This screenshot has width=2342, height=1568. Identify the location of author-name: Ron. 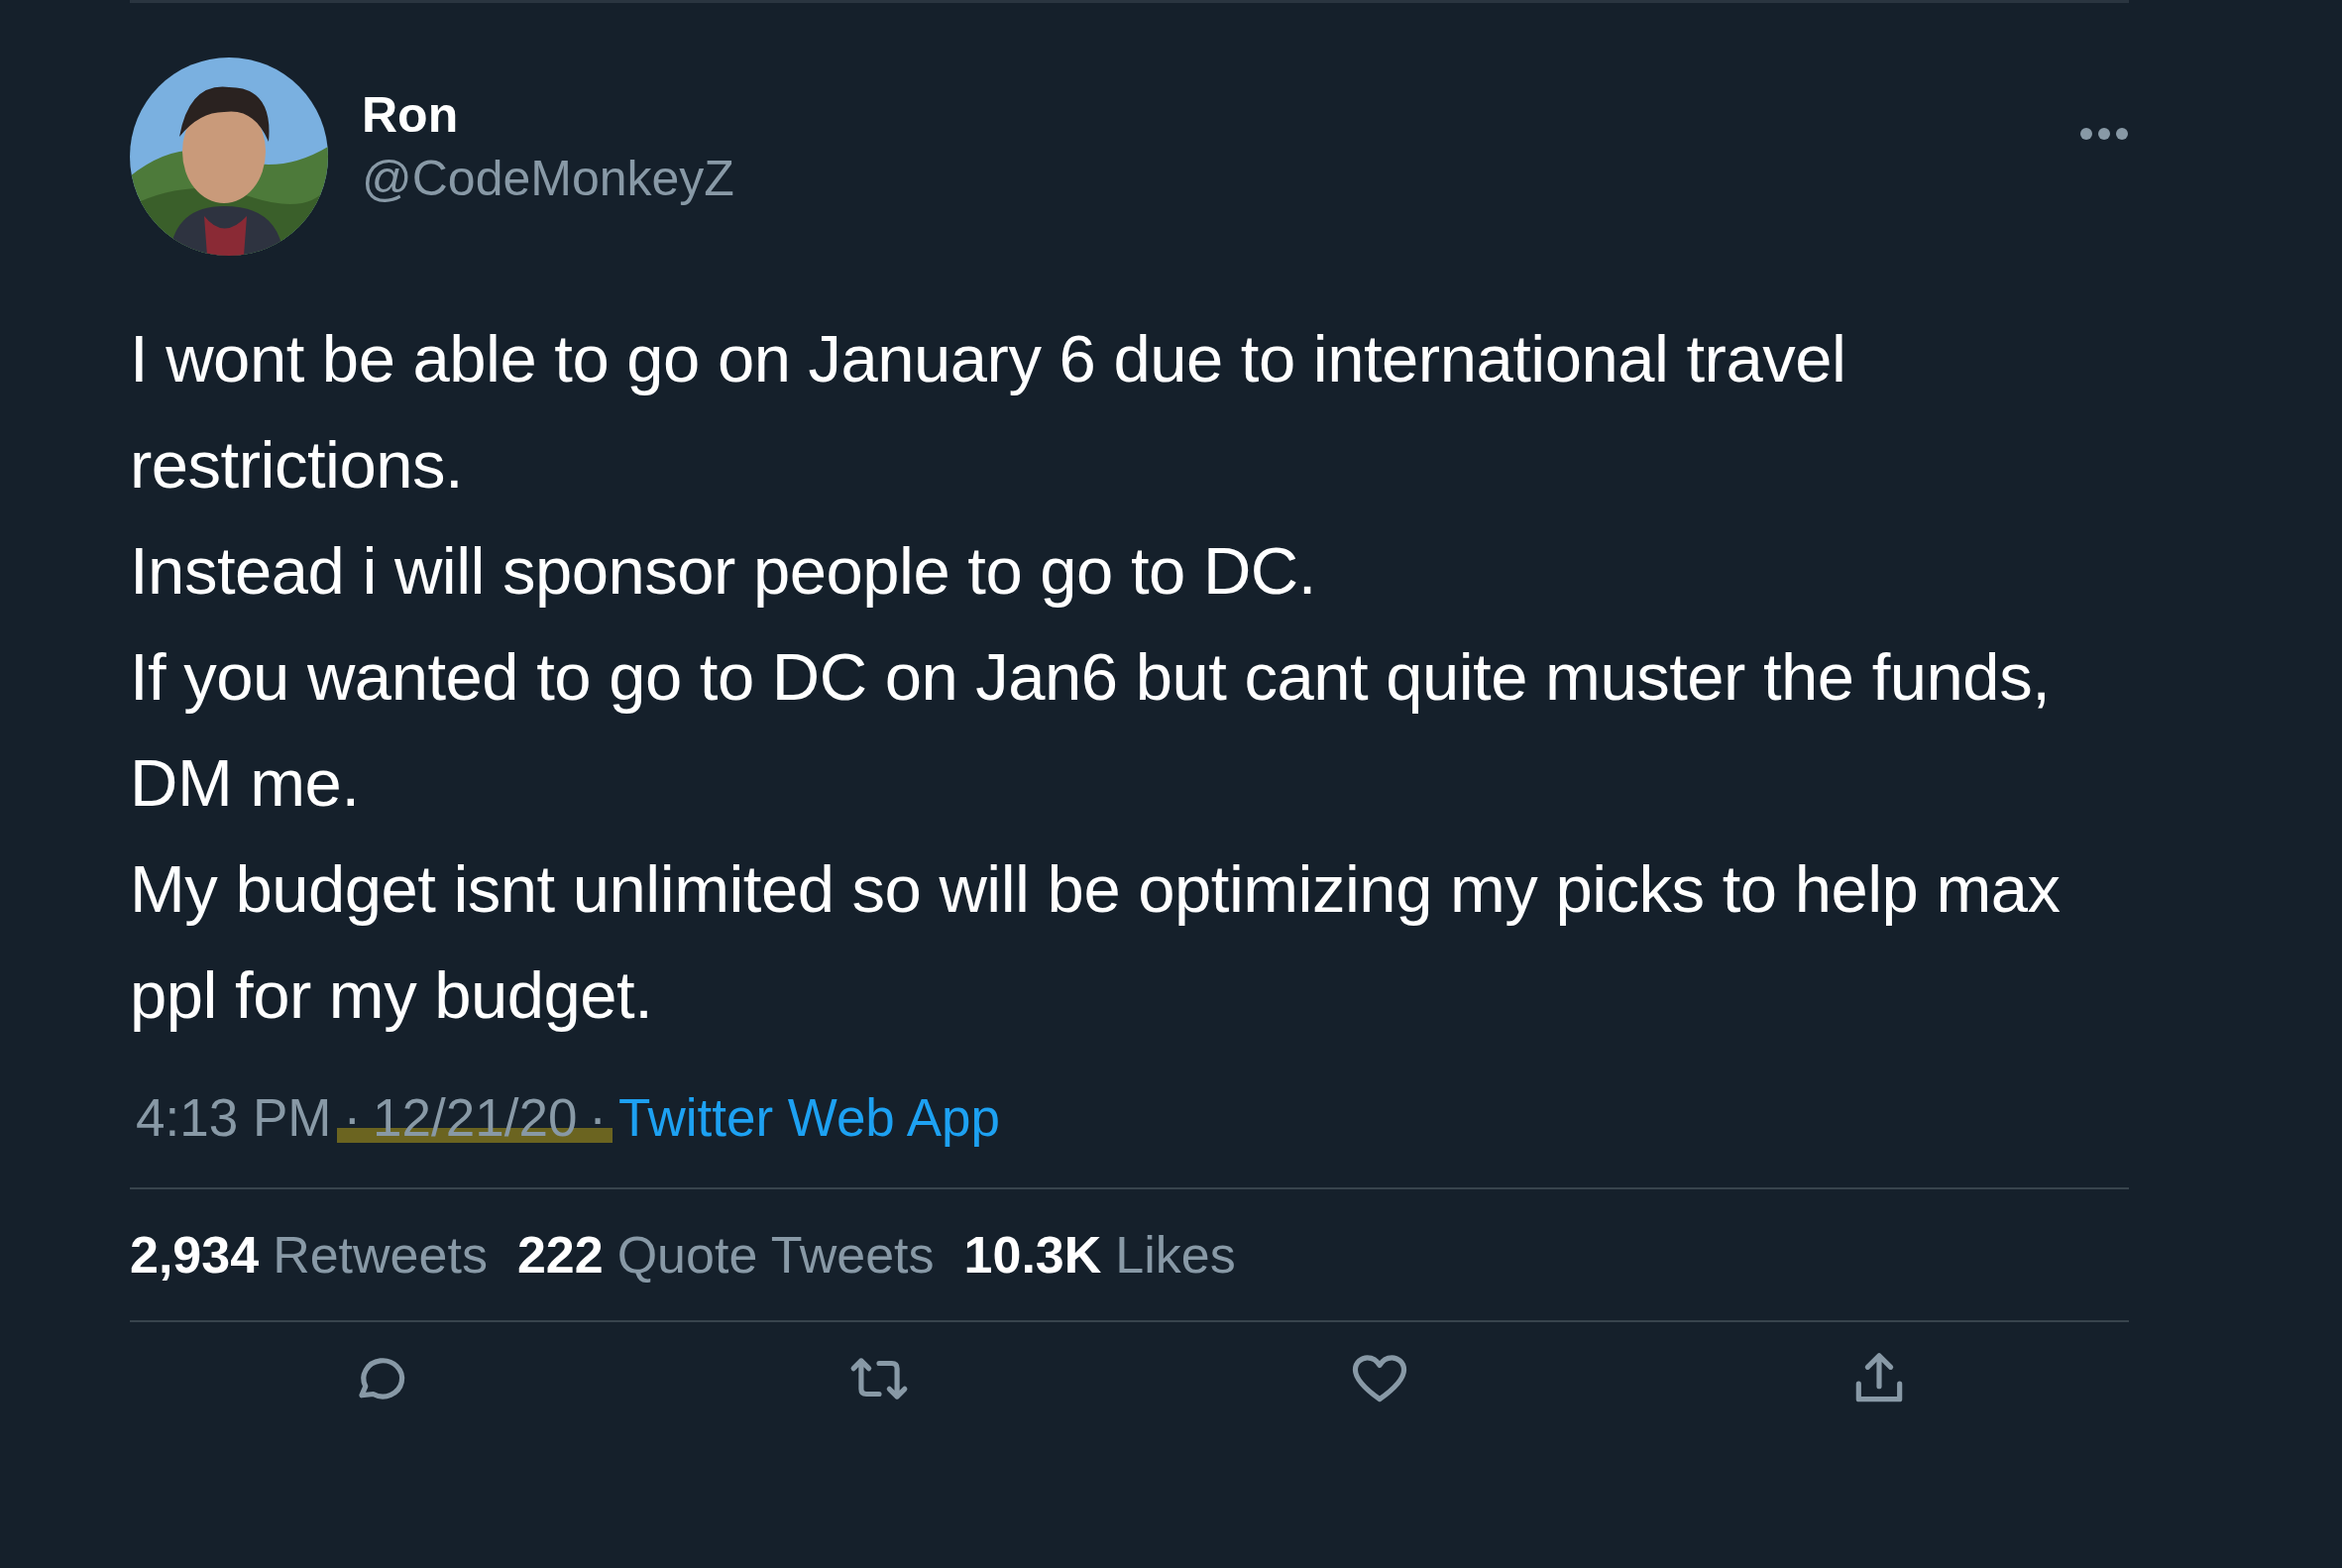
(548, 115).